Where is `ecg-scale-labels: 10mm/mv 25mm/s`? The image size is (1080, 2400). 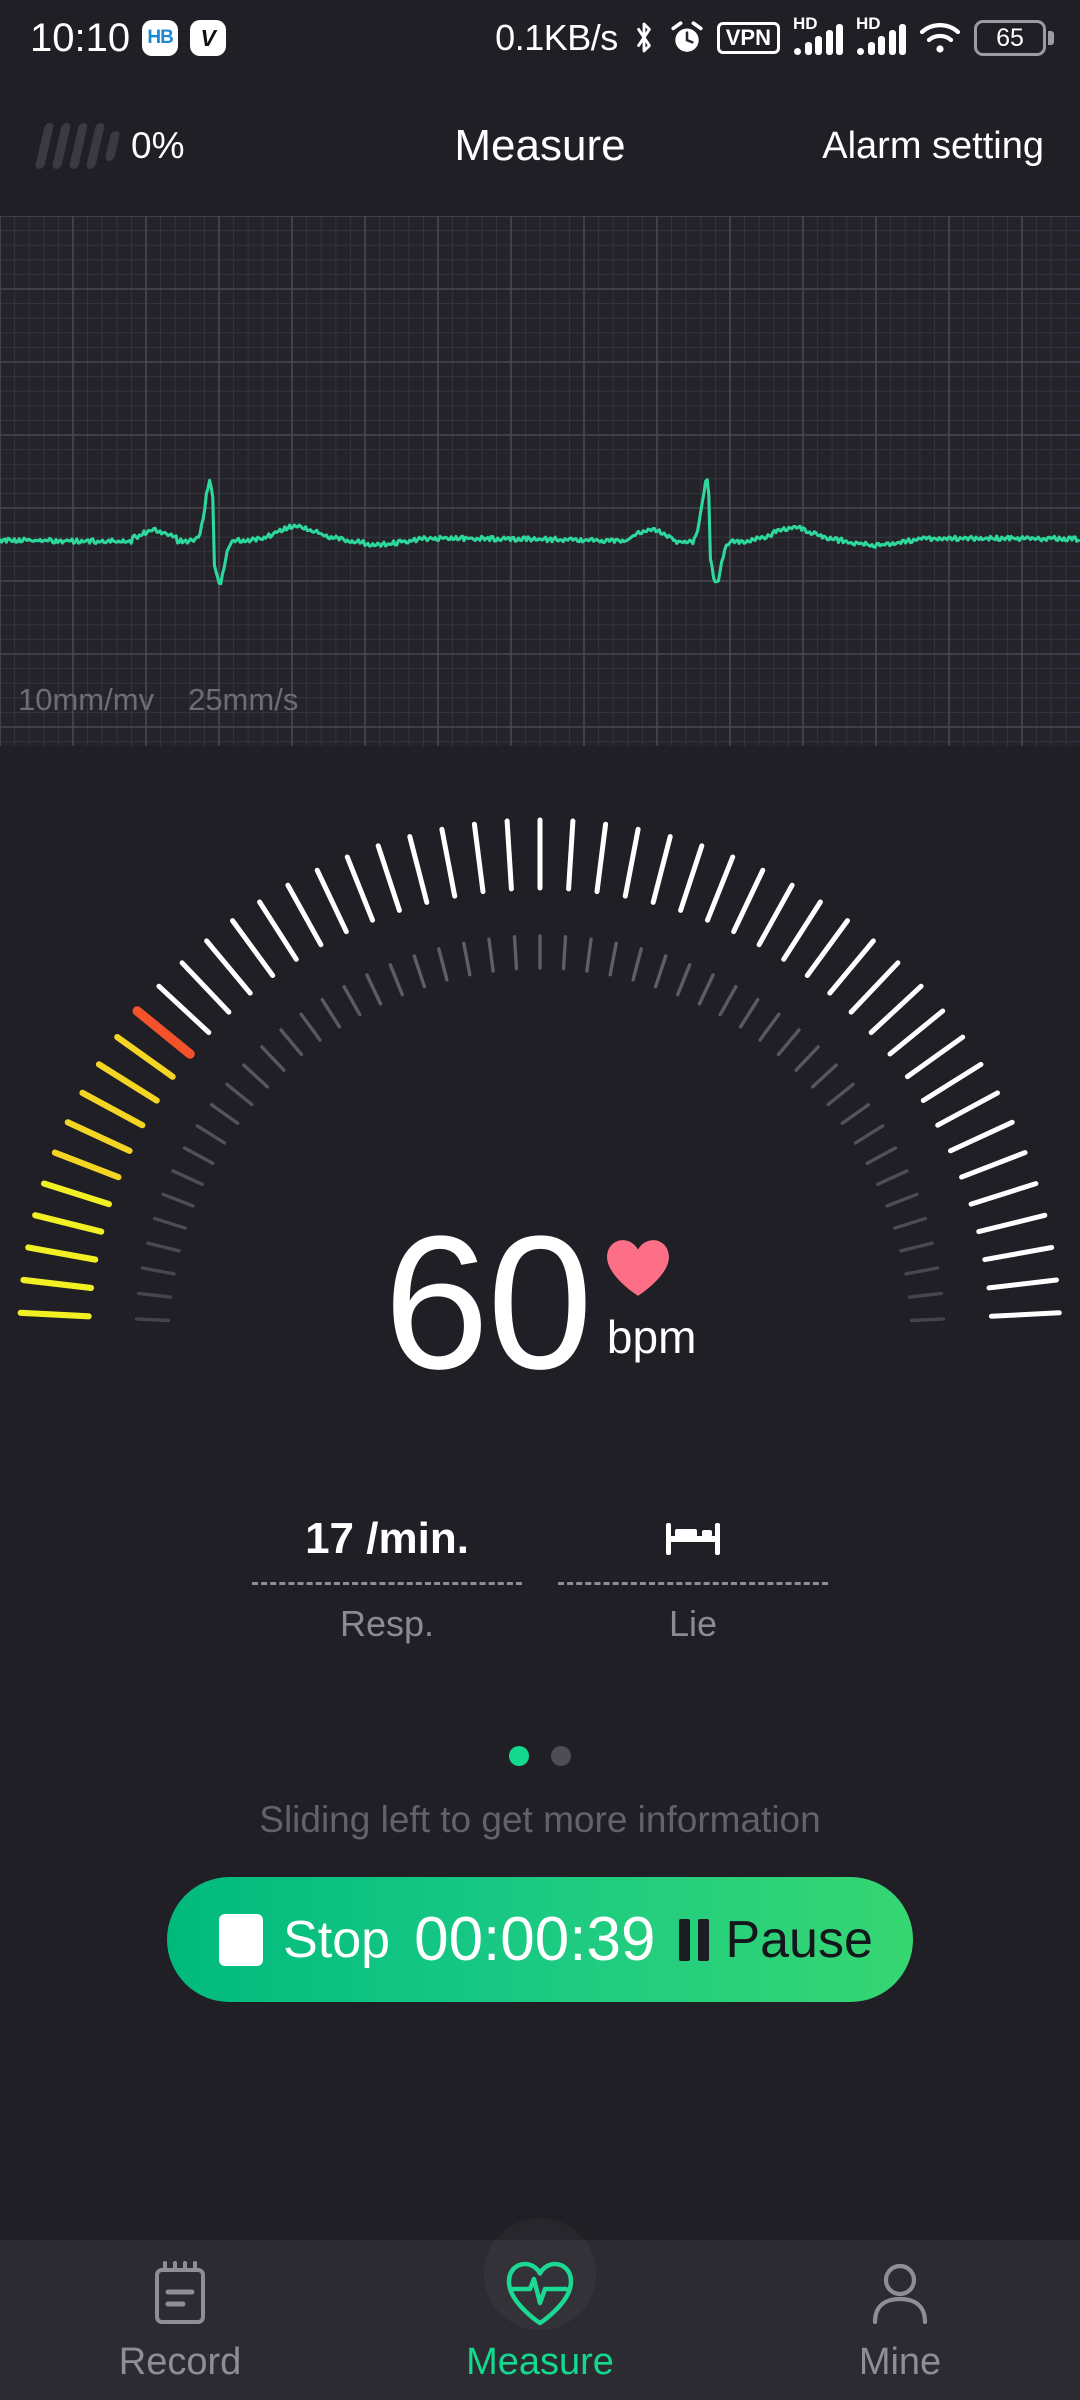 ecg-scale-labels: 10mm/mv 25mm/s is located at coordinates (158, 700).